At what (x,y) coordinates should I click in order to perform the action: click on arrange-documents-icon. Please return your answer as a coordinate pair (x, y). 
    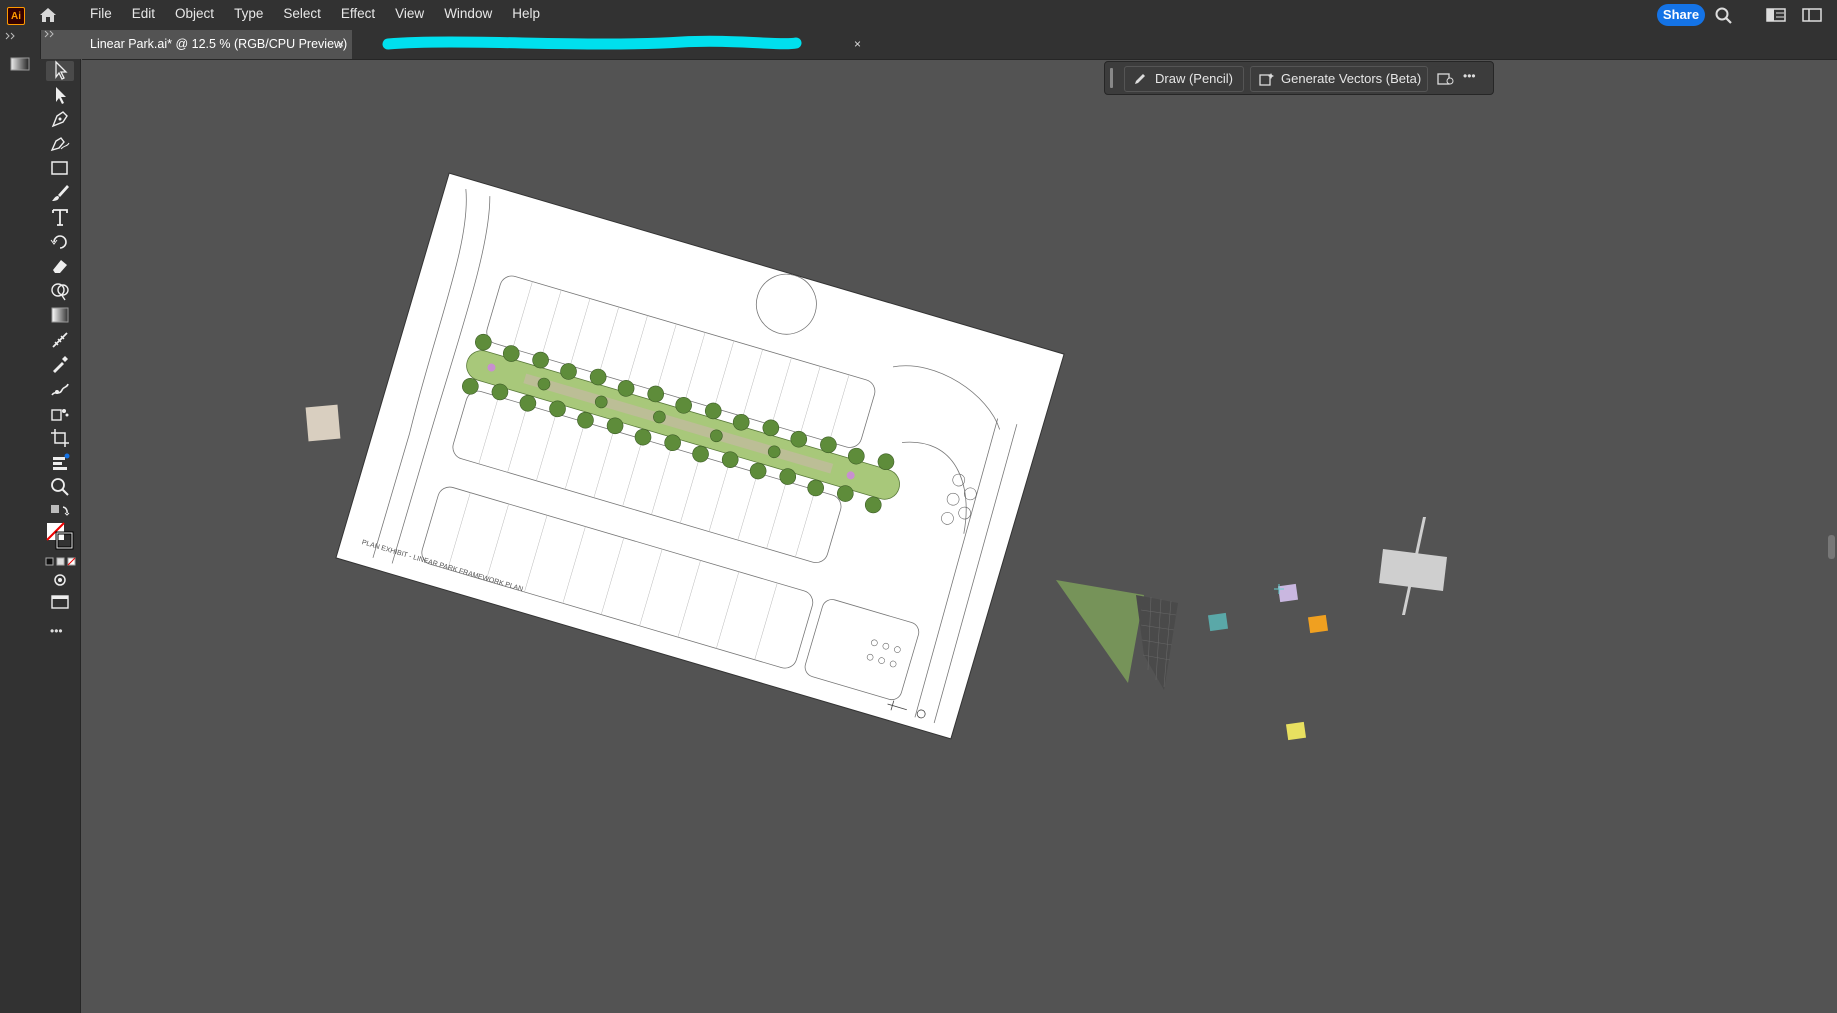
    Looking at the image, I should click on (1812, 15).